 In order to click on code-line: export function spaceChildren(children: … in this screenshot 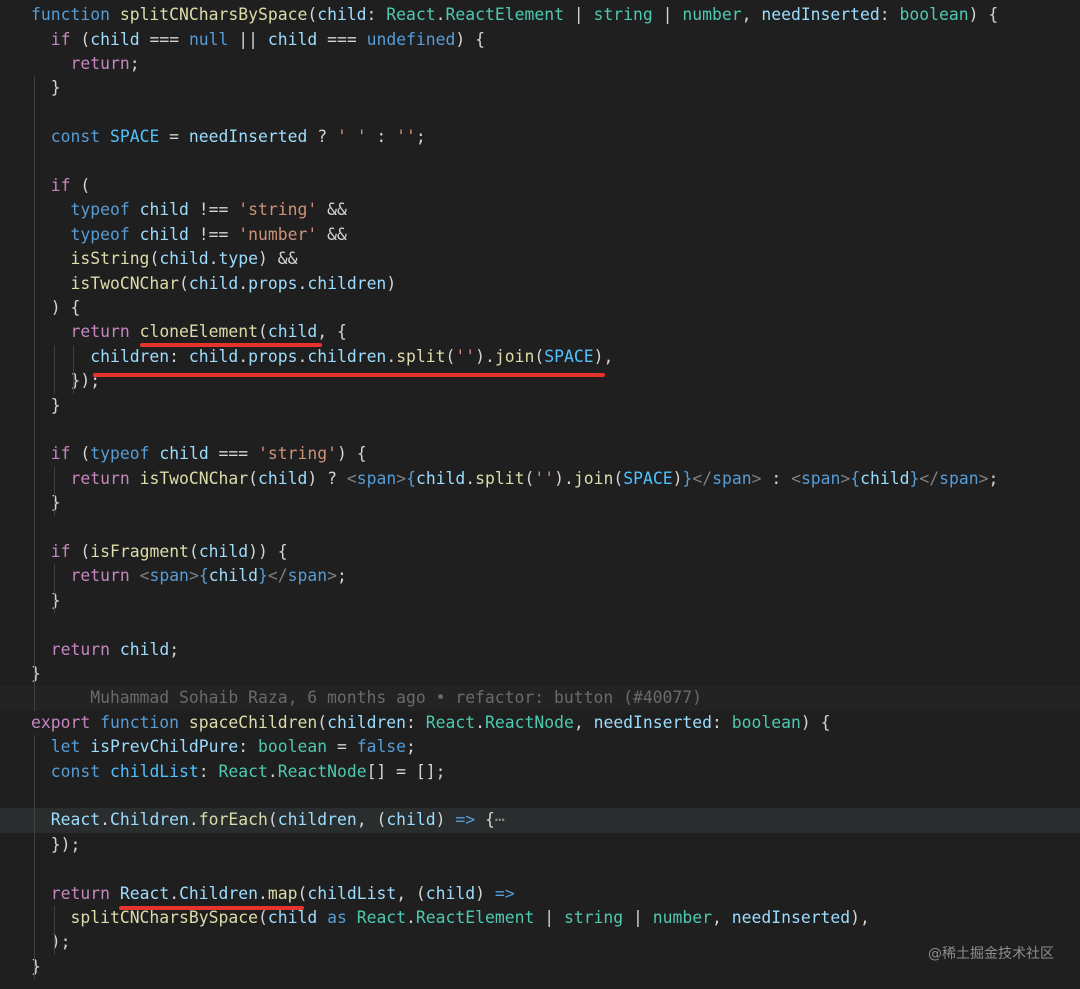, I will do `click(540, 723)`.